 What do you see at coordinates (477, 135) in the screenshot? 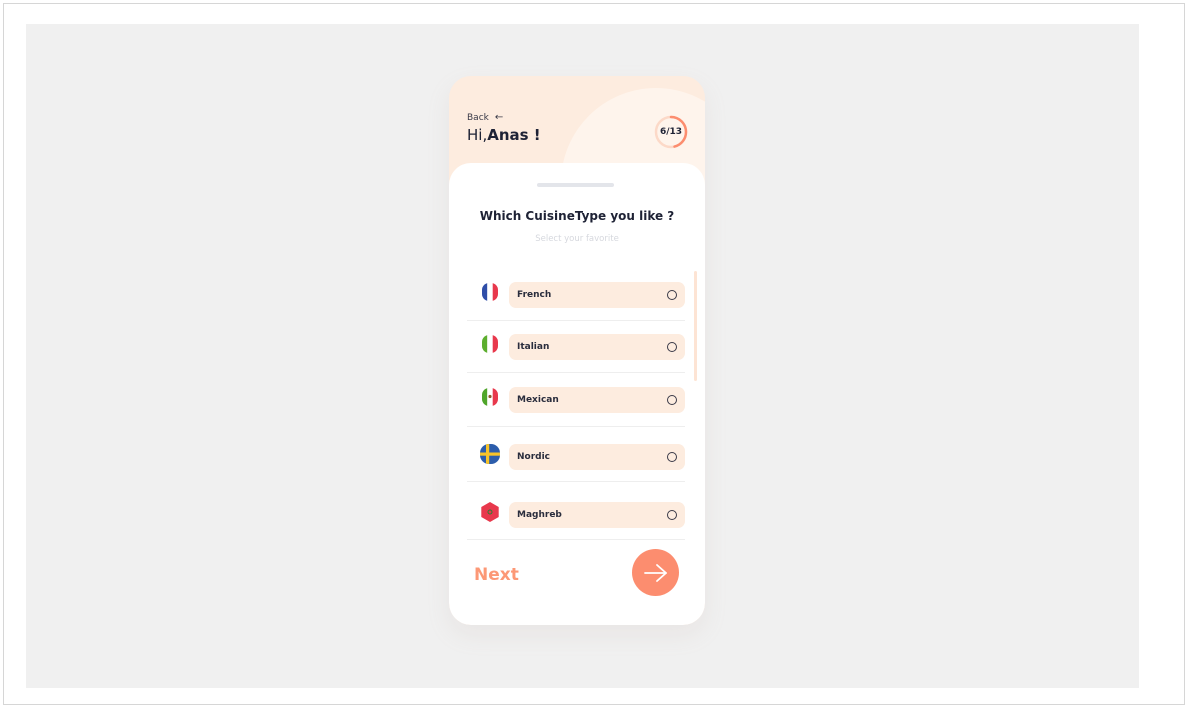
I see `greeting-prefix: Hi,` at bounding box center [477, 135].